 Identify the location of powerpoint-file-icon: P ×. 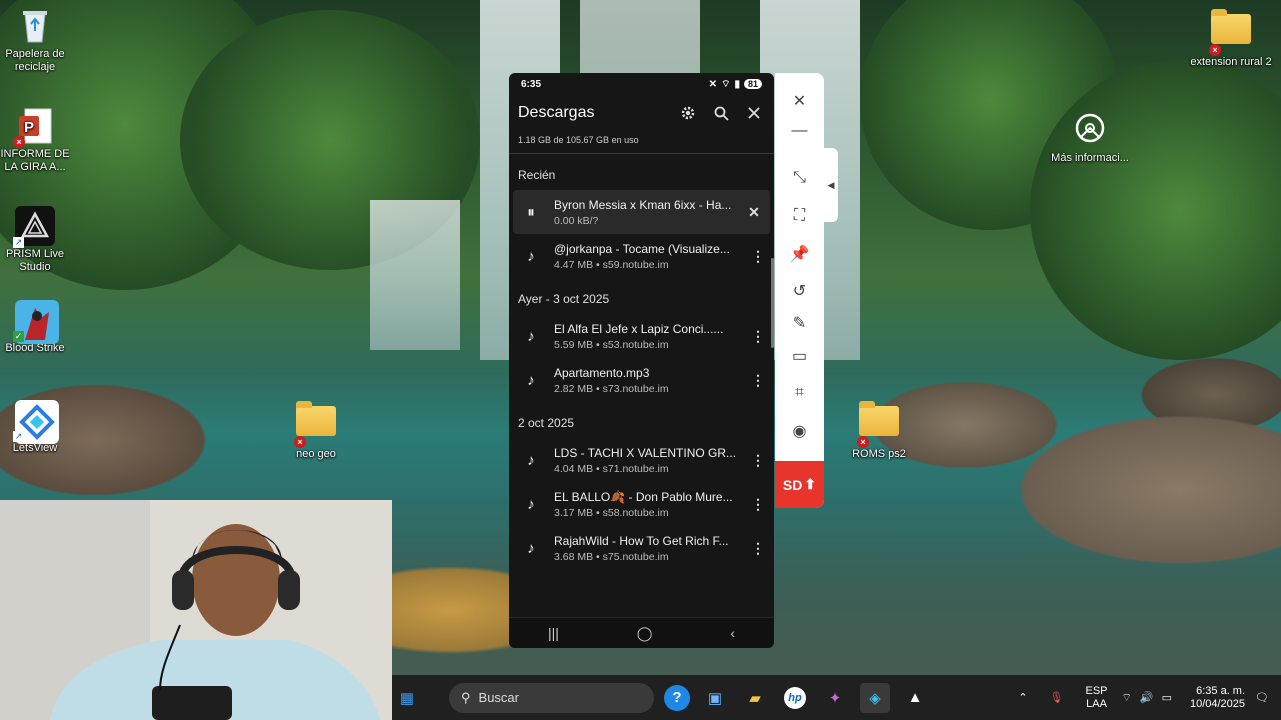
(34, 127).